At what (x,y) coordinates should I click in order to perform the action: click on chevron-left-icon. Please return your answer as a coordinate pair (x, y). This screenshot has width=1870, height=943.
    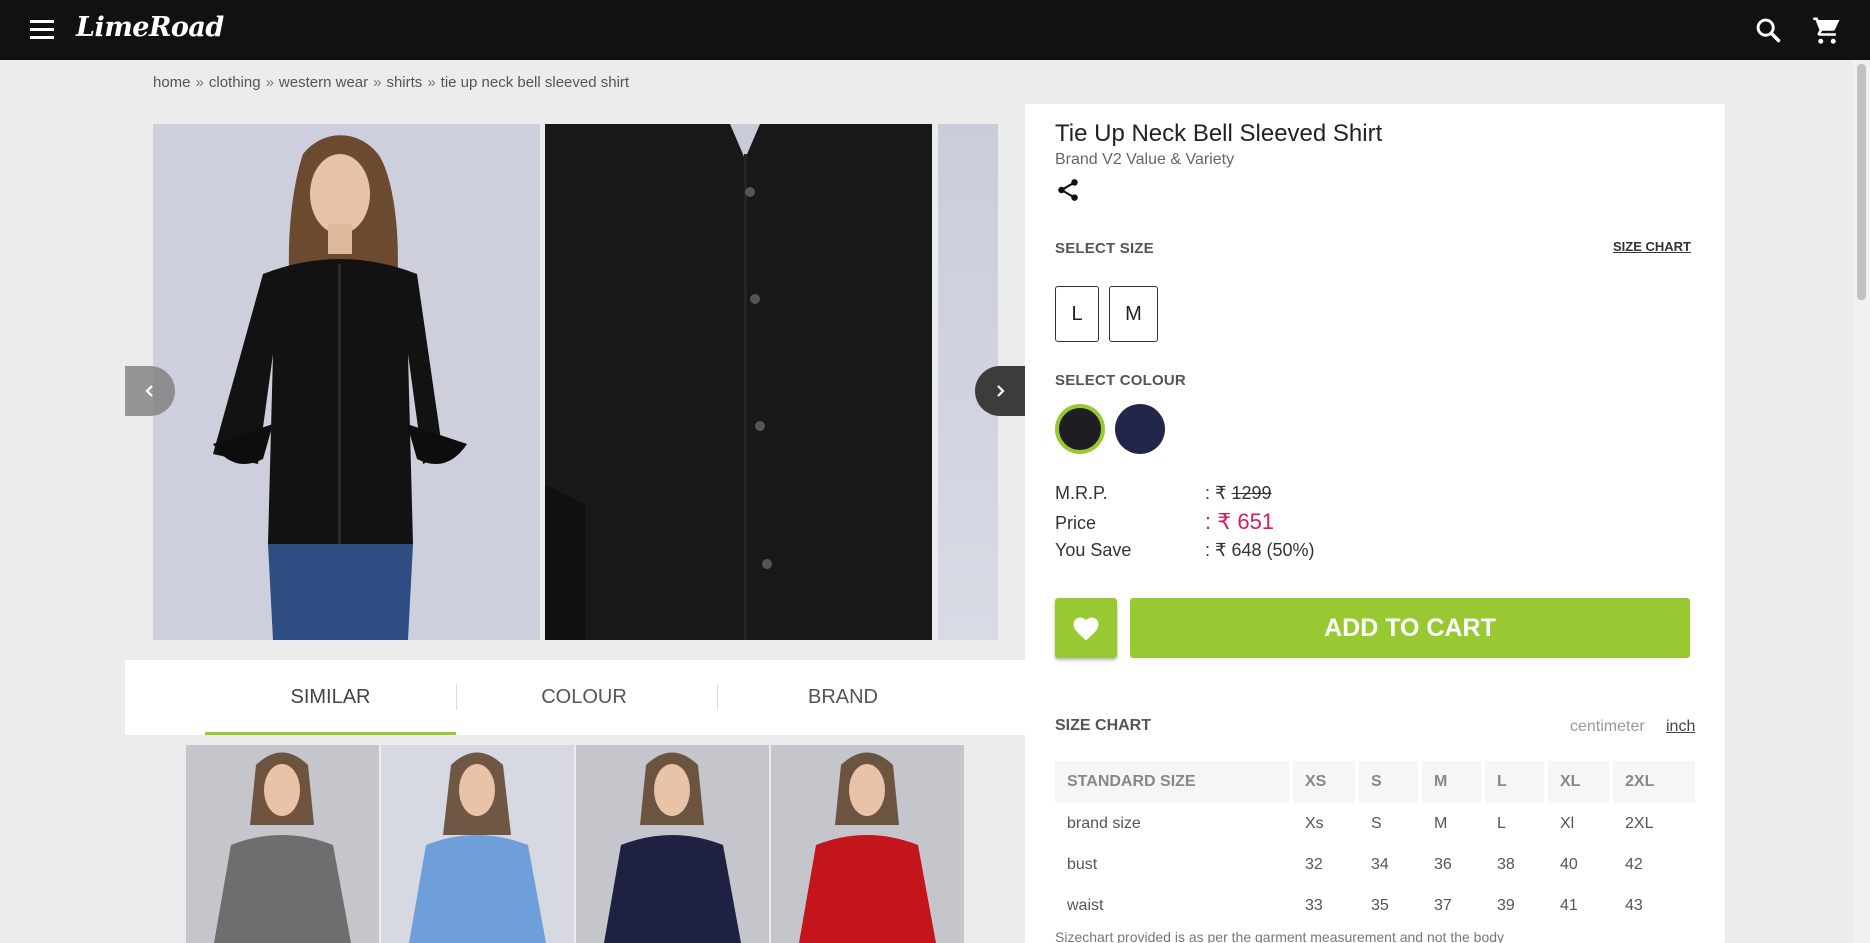
    Looking at the image, I should click on (149, 391).